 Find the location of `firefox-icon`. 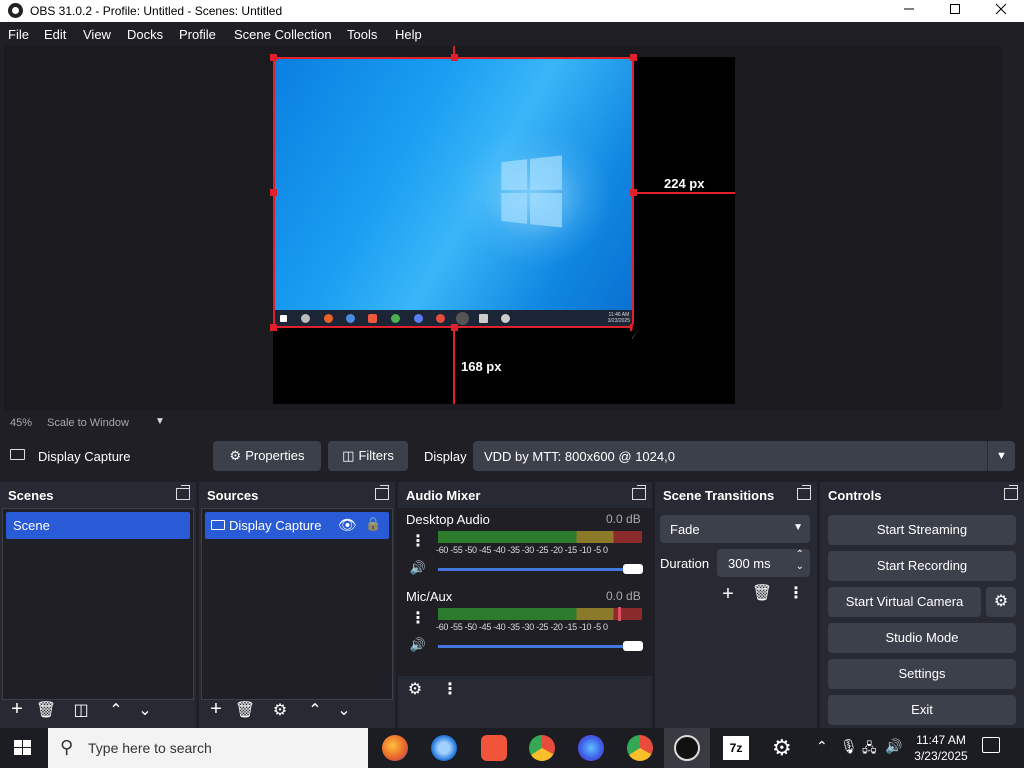

firefox-icon is located at coordinates (395, 748).